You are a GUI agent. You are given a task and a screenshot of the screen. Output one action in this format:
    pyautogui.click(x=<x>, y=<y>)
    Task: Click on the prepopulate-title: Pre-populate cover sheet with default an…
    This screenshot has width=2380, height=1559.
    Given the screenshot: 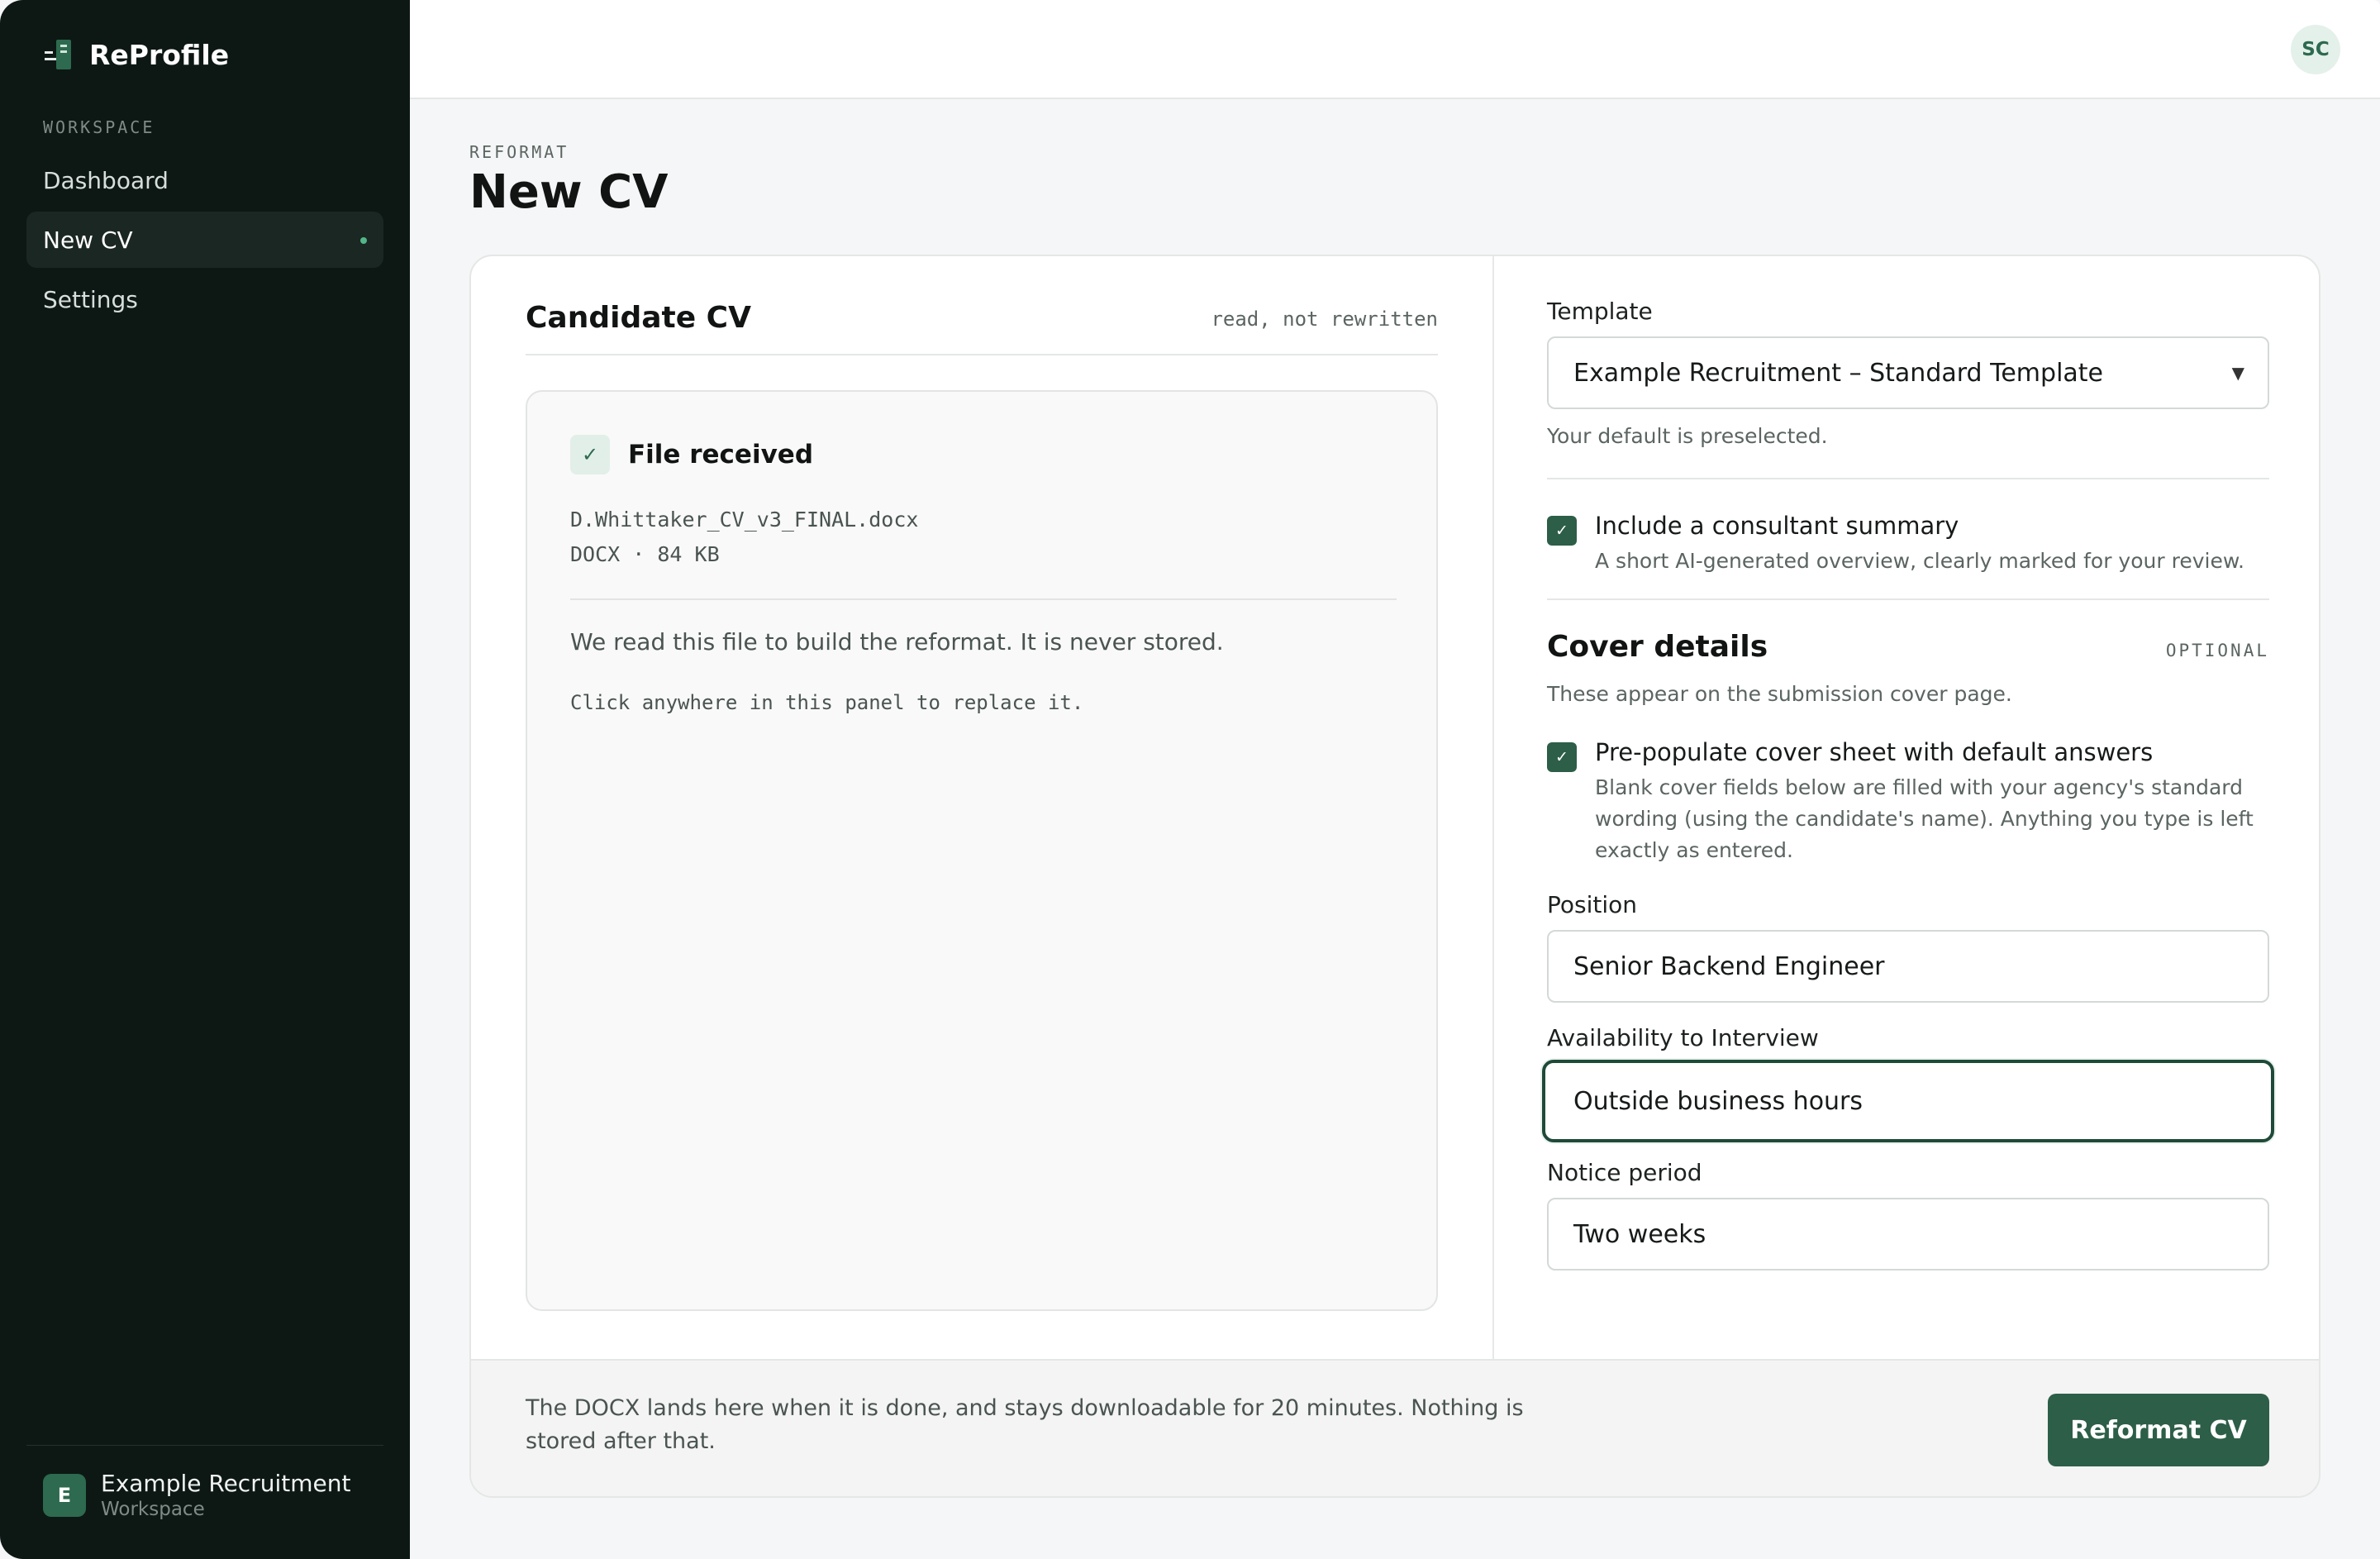 What is the action you would take?
    pyautogui.click(x=1874, y=752)
    